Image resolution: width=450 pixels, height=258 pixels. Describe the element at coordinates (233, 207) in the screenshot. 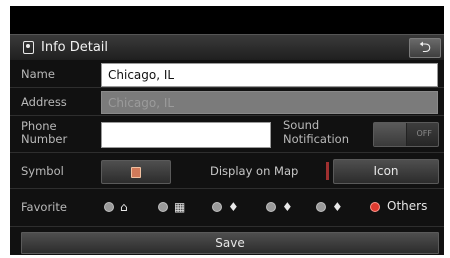

I see `favorite-1-icon: ♦` at that location.